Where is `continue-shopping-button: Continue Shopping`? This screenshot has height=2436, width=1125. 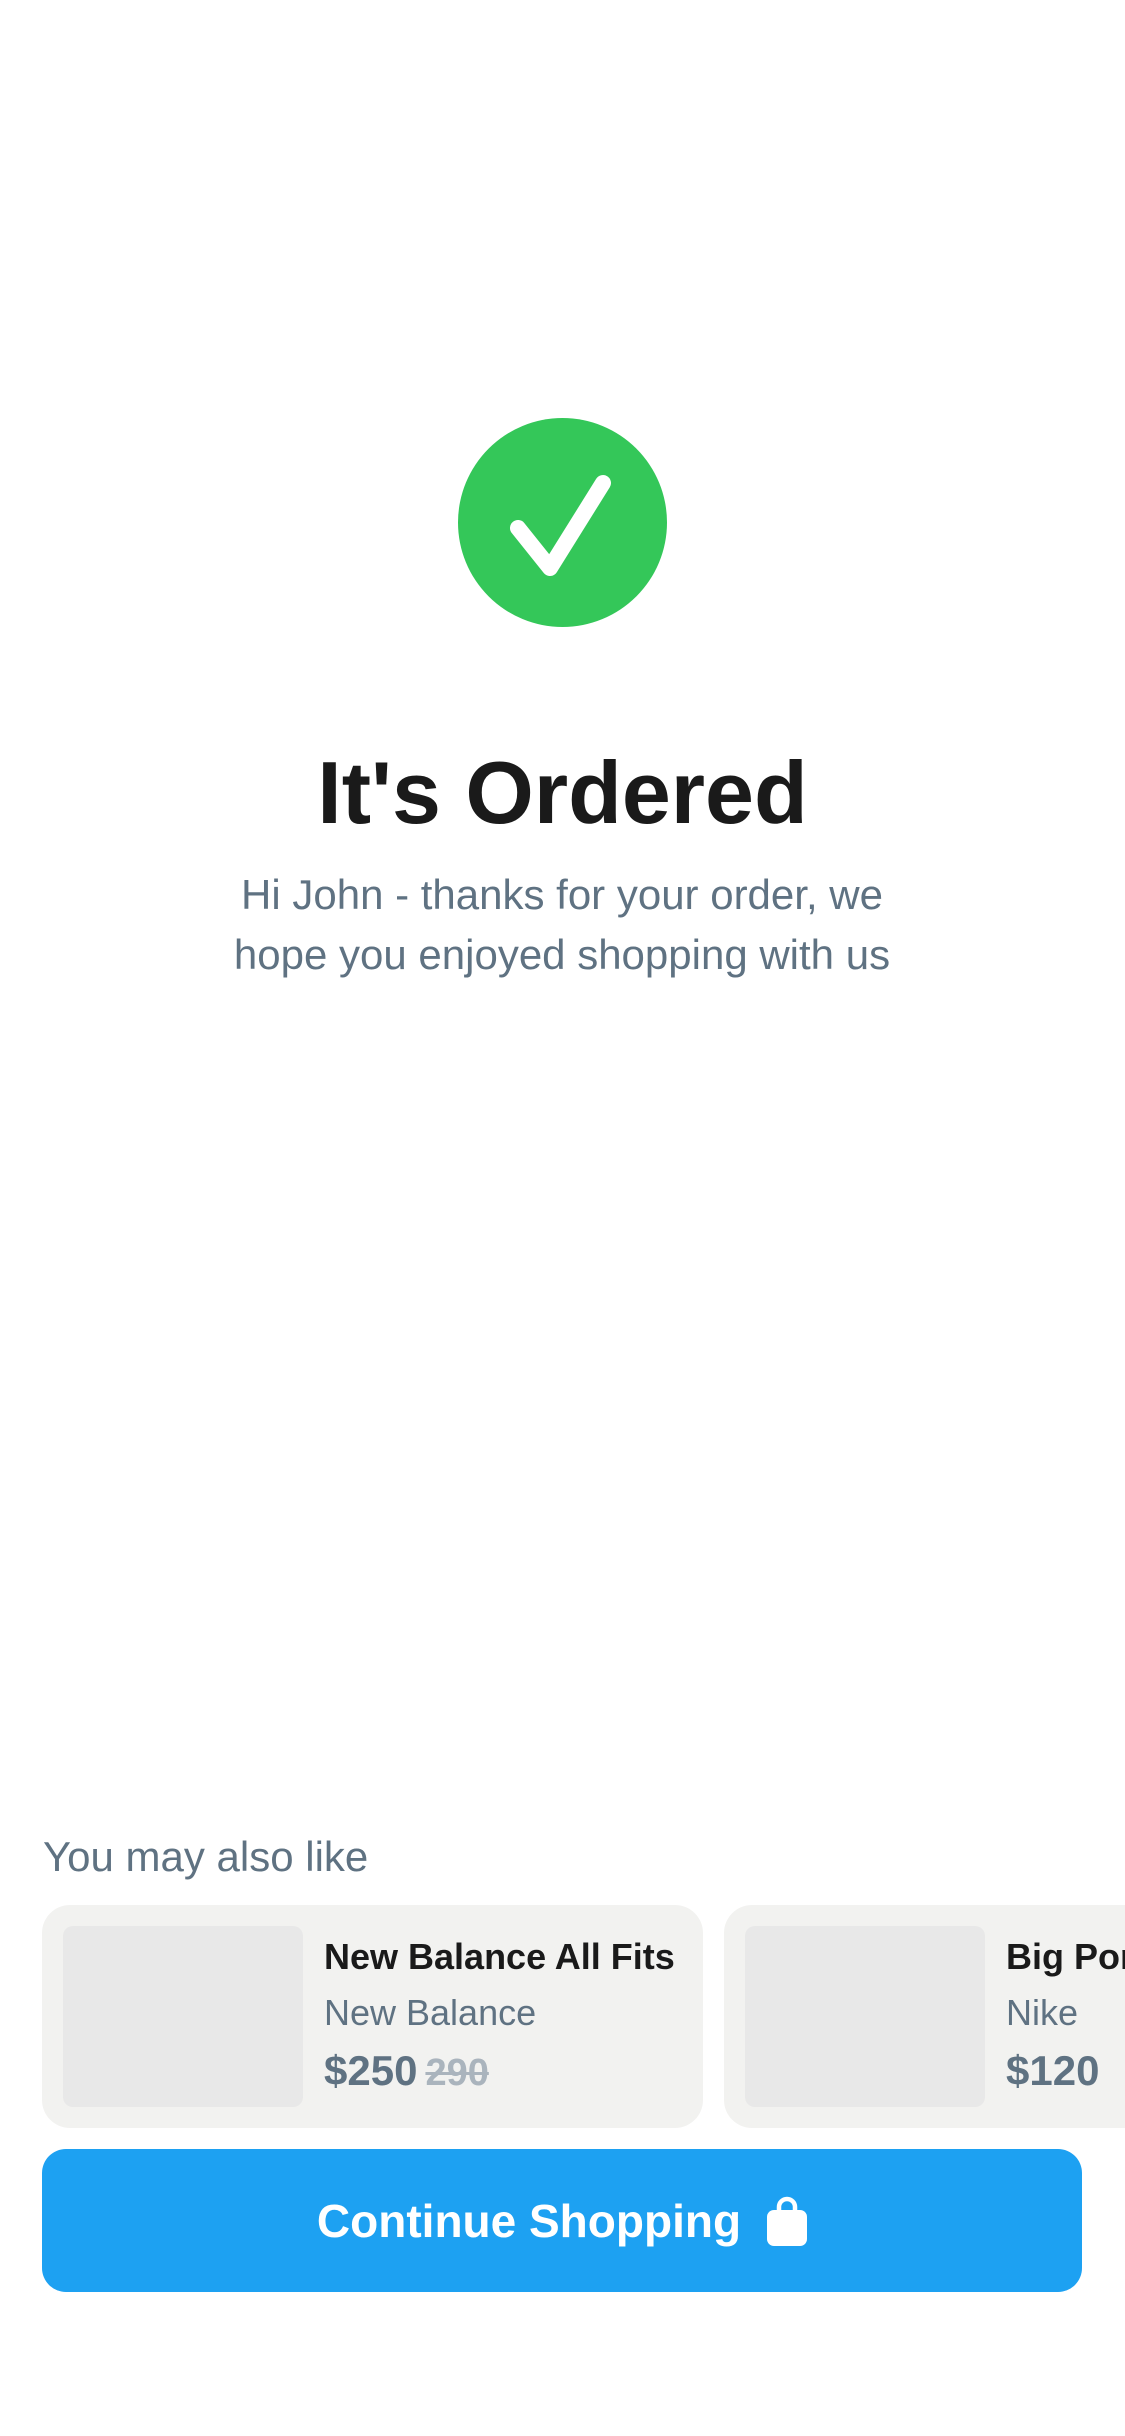 continue-shopping-button: Continue Shopping is located at coordinates (562, 2220).